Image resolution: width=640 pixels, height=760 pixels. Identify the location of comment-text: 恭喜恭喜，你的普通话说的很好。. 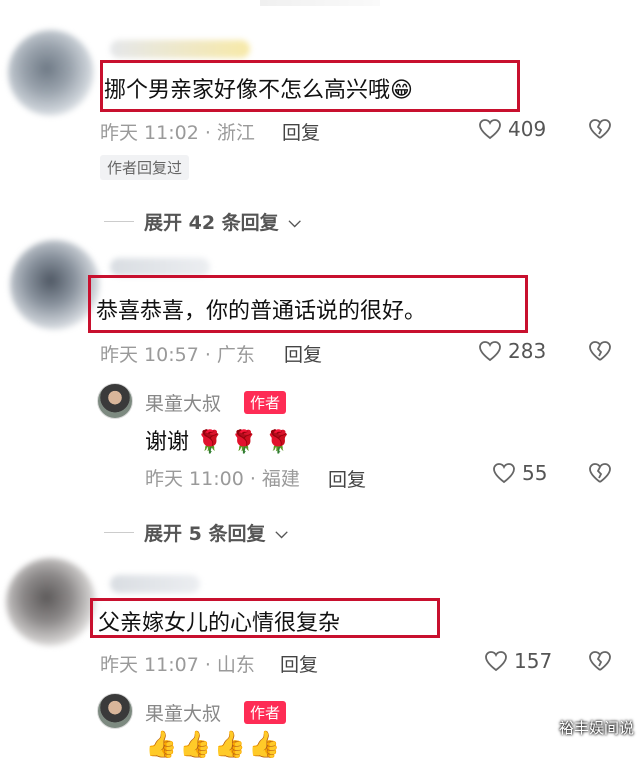
(261, 311).